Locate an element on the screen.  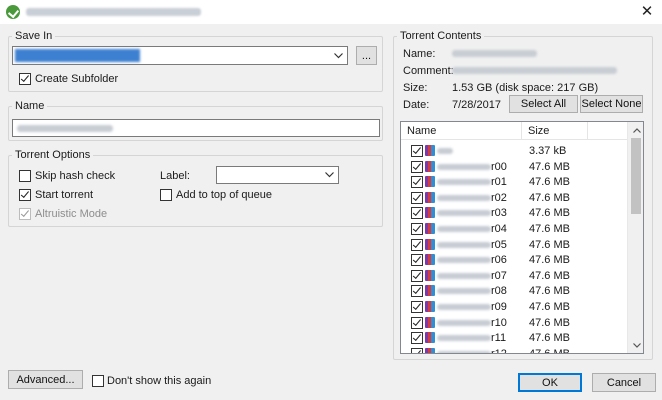
file-name-suffix: r06 is located at coordinates (499, 260).